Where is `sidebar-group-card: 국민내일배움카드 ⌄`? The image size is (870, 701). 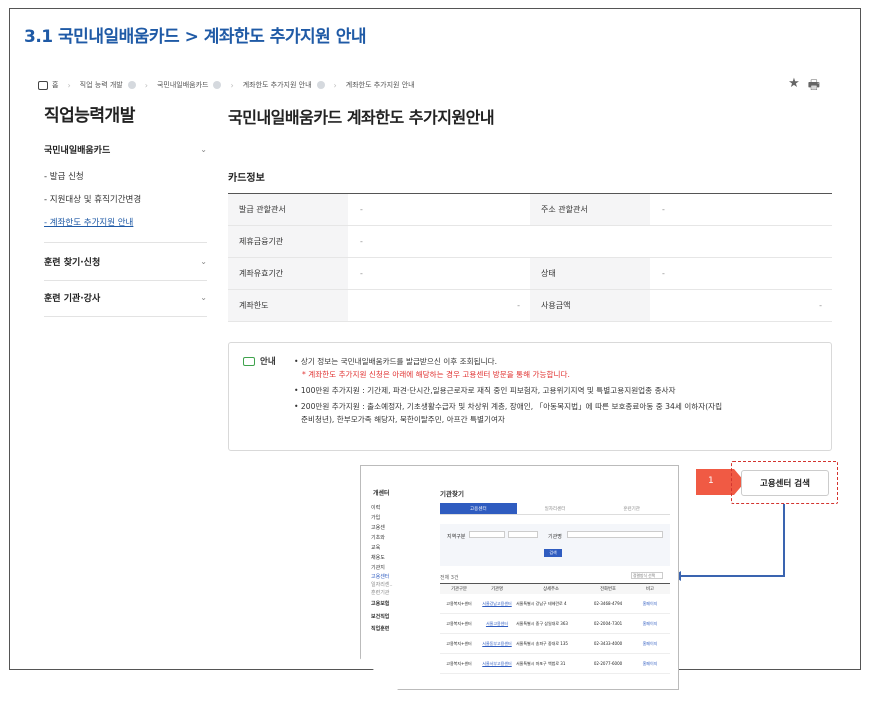 sidebar-group-card: 국민내일배움카드 ⌄ is located at coordinates (125, 149).